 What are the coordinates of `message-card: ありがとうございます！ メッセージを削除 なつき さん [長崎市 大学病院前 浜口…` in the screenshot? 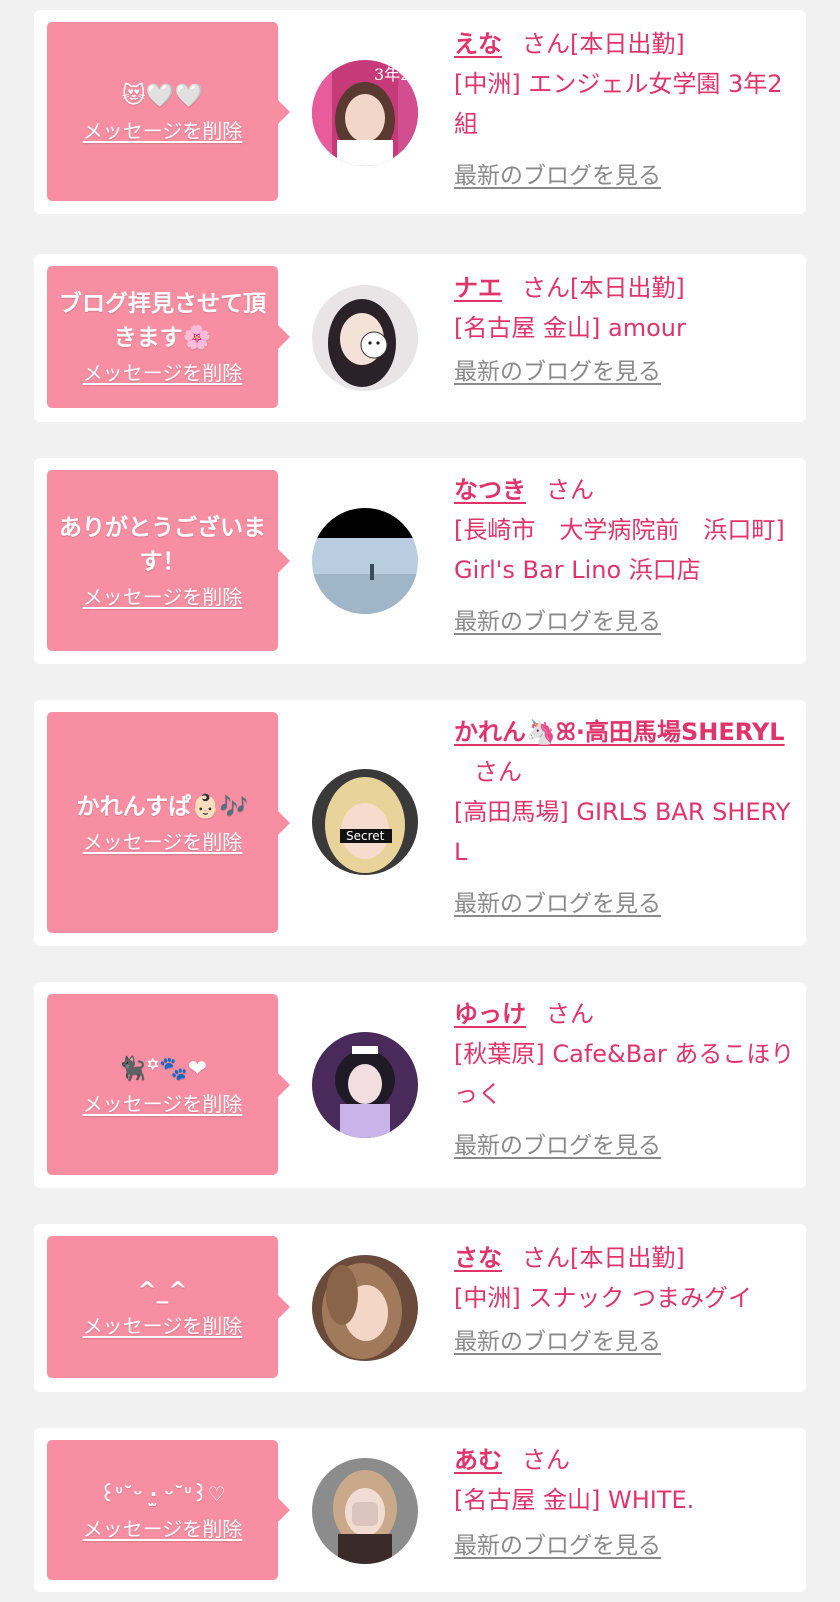 It's located at (420, 561).